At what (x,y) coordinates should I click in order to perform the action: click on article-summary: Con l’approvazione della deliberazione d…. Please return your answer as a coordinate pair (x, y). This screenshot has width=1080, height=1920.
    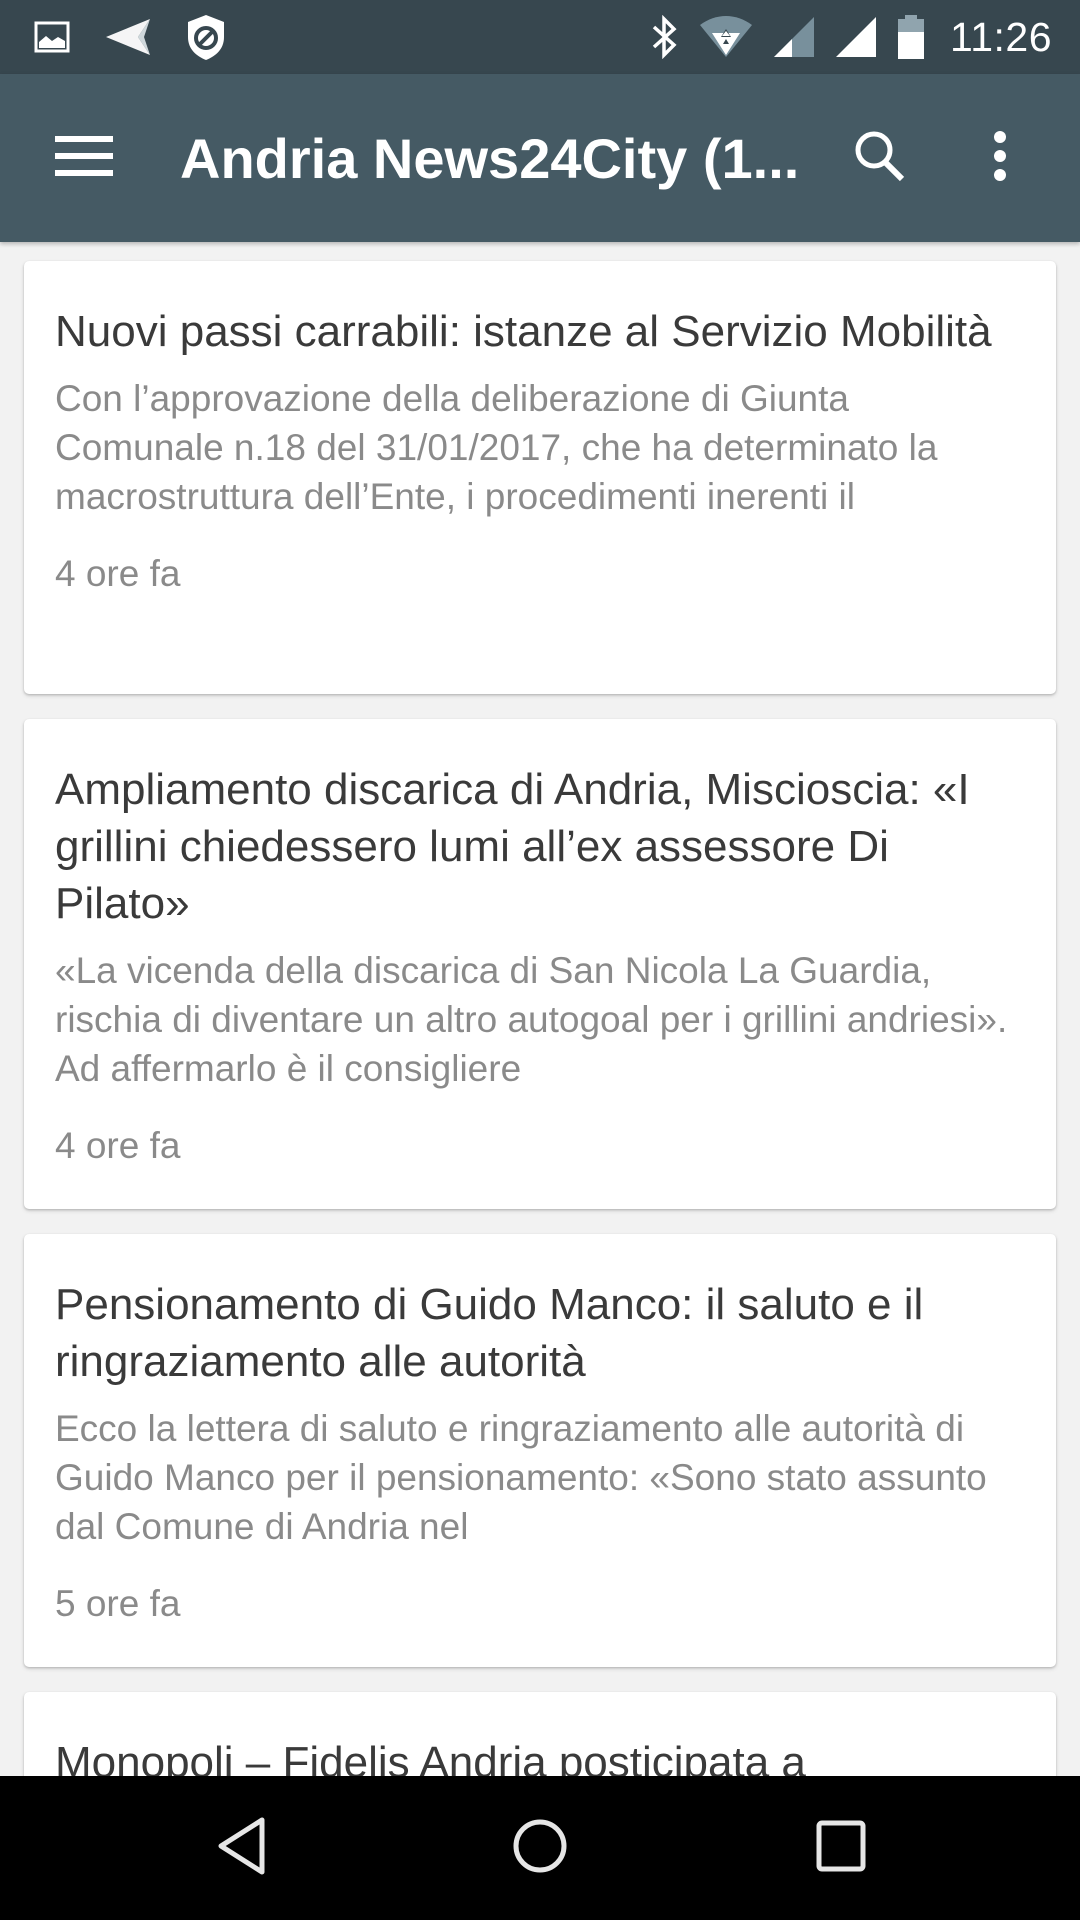
    Looking at the image, I should click on (496, 447).